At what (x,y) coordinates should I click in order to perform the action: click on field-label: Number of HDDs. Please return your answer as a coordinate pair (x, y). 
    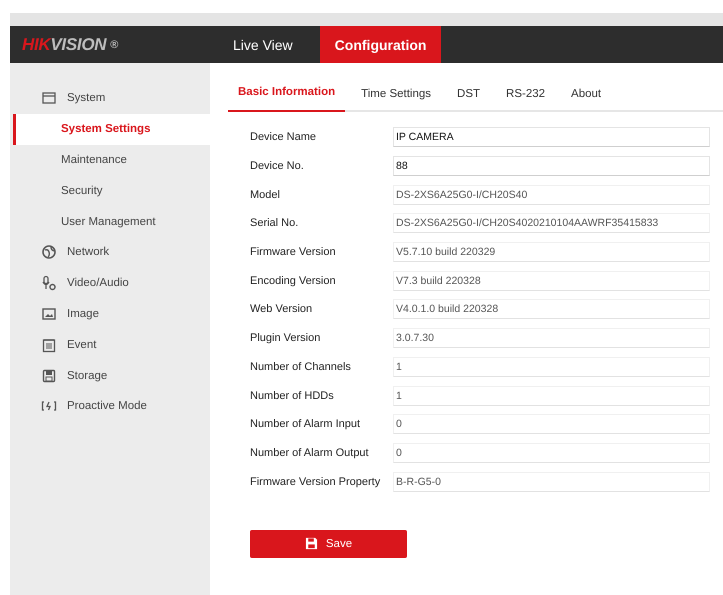
    Looking at the image, I should click on (292, 396).